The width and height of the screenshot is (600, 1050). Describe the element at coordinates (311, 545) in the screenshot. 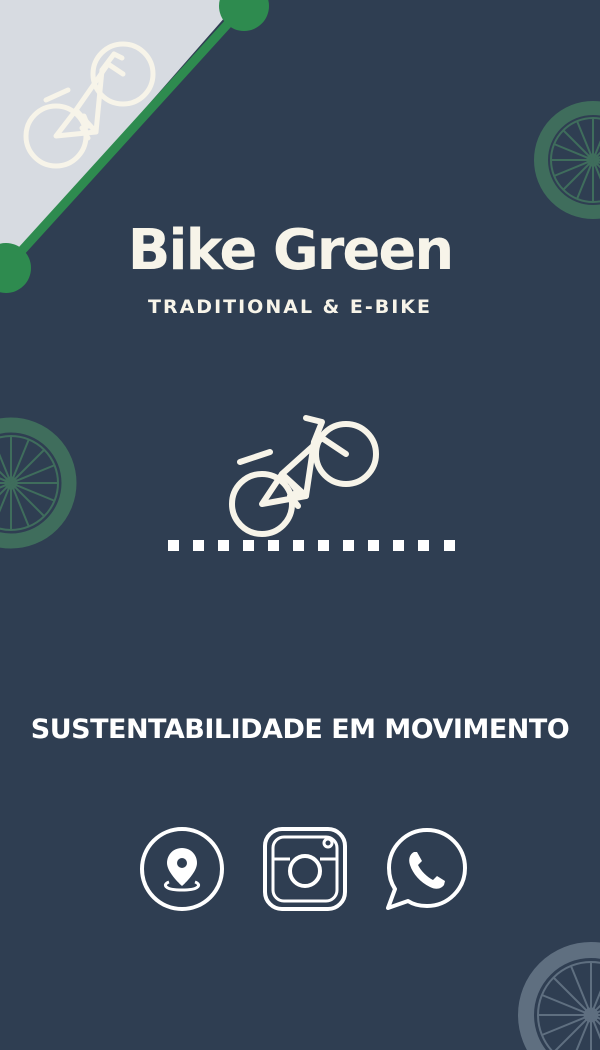

I see `road-dashes` at that location.